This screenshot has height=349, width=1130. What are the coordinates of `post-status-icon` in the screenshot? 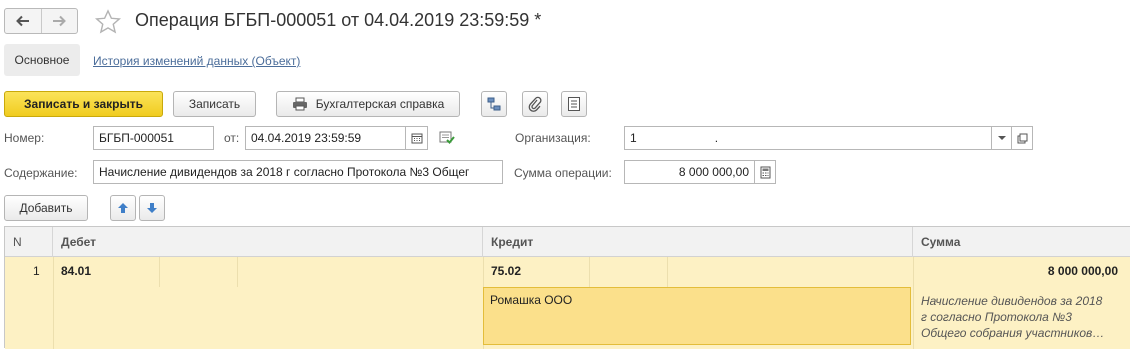 It's located at (447, 139).